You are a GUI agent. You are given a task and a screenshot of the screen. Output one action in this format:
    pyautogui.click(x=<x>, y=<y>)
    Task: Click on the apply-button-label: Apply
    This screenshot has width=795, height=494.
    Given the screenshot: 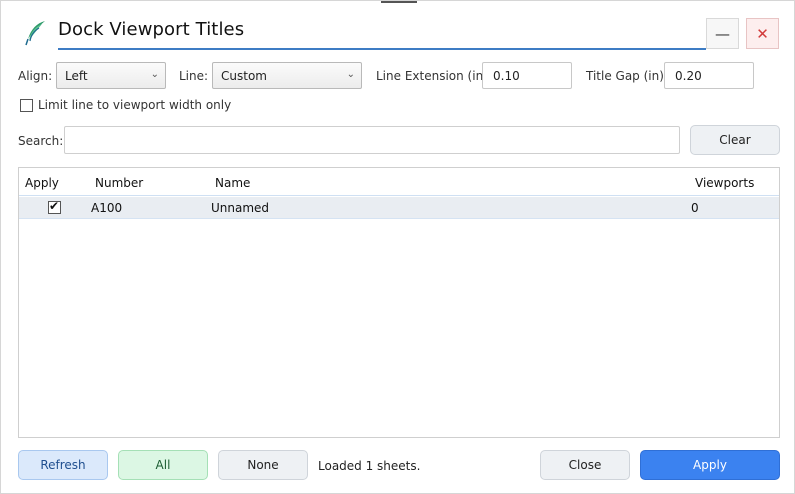 What is the action you would take?
    pyautogui.click(x=710, y=465)
    